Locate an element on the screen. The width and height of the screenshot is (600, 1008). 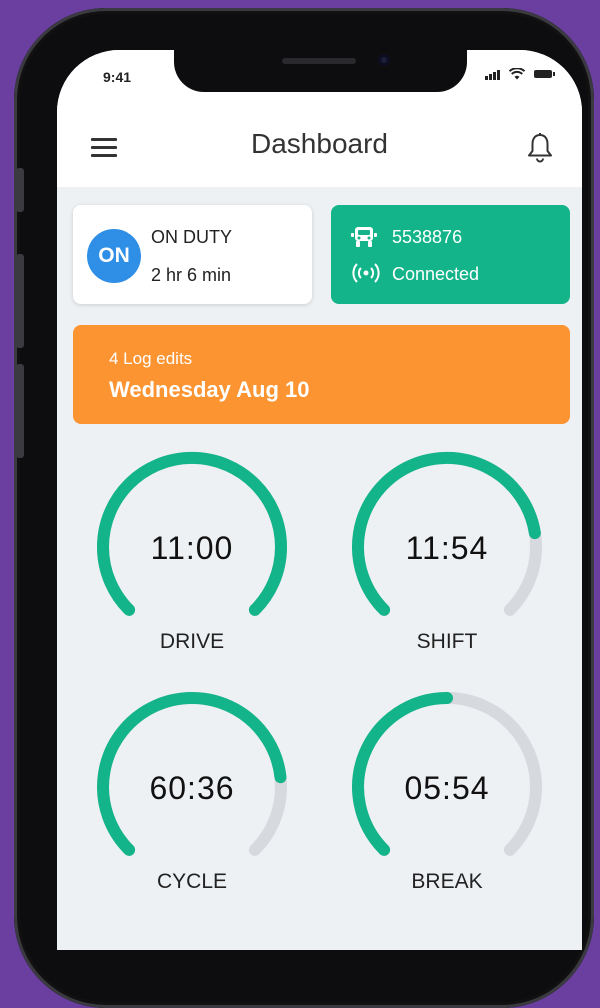
break-time-value: 05:54 is located at coordinates (447, 788).